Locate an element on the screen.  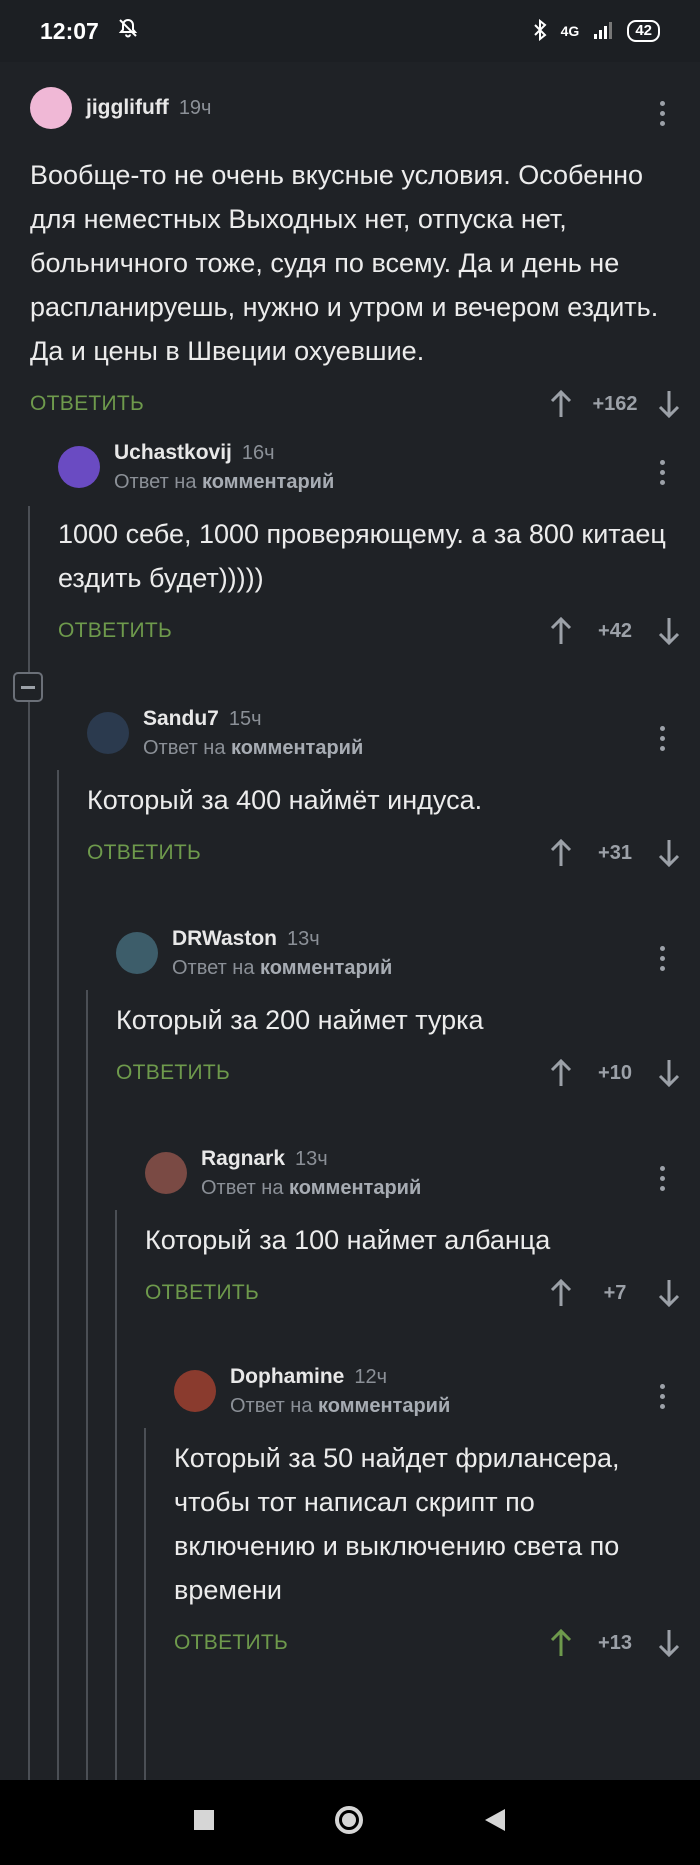
comment-score: +31 is located at coordinates (615, 852).